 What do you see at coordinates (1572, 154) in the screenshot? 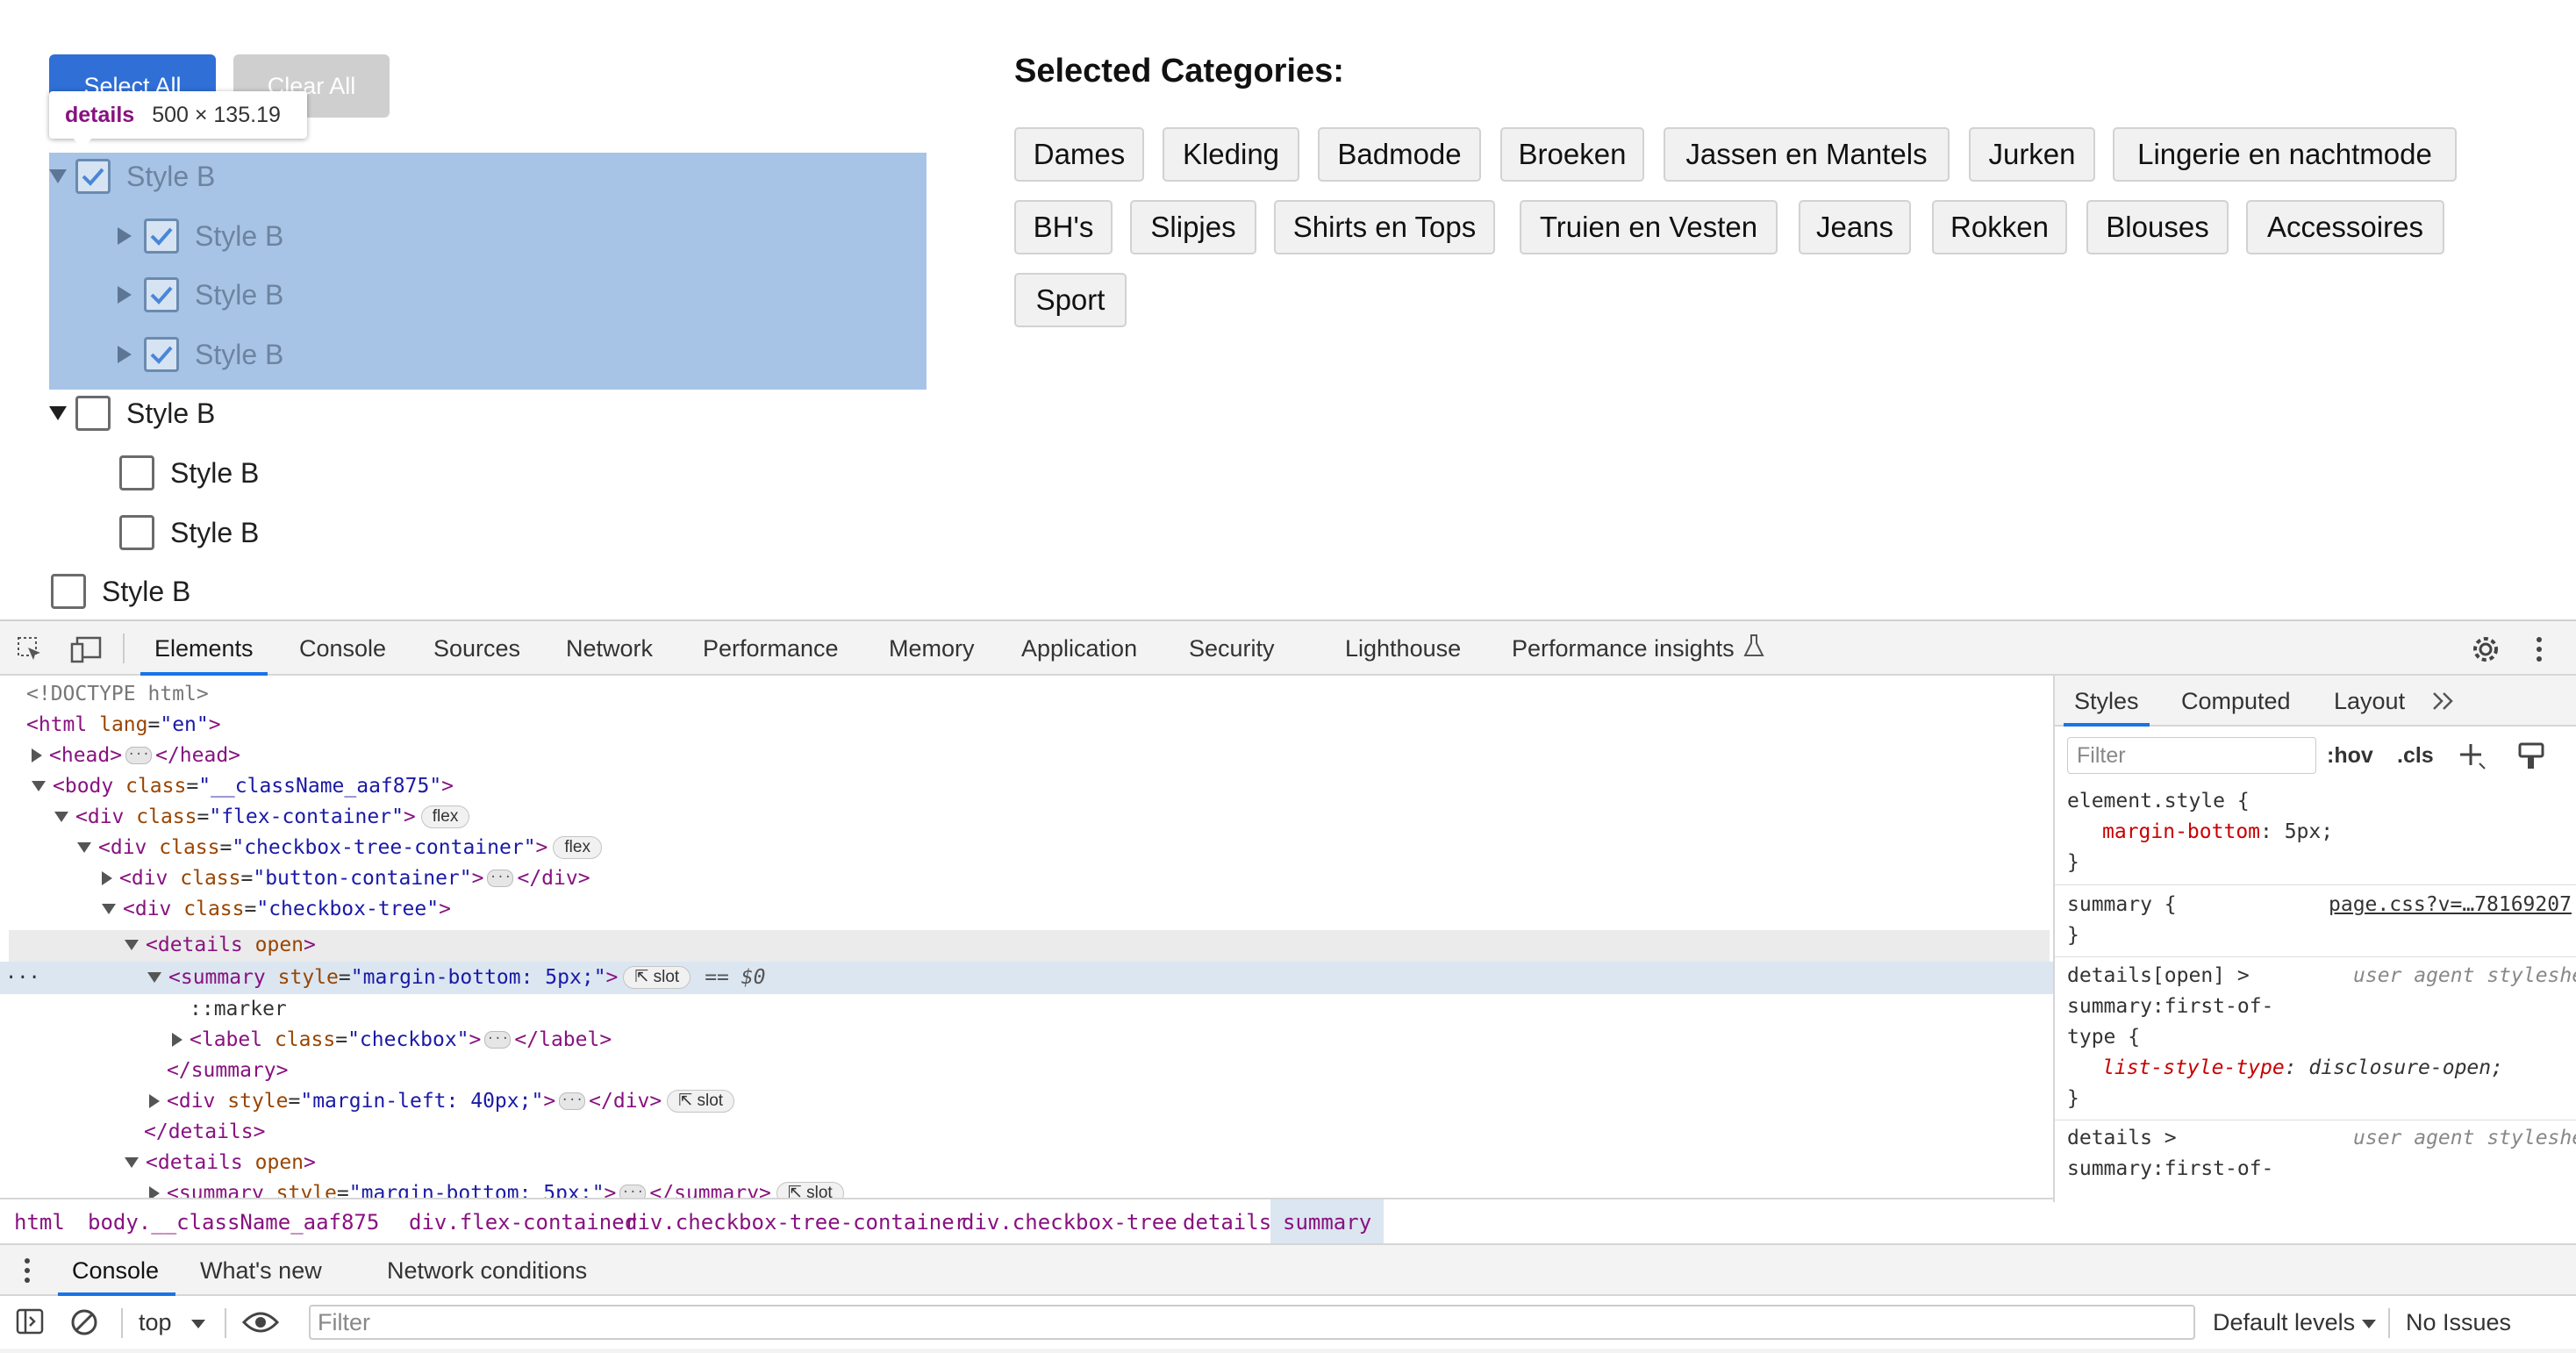
I see `category-chip: Broeken` at bounding box center [1572, 154].